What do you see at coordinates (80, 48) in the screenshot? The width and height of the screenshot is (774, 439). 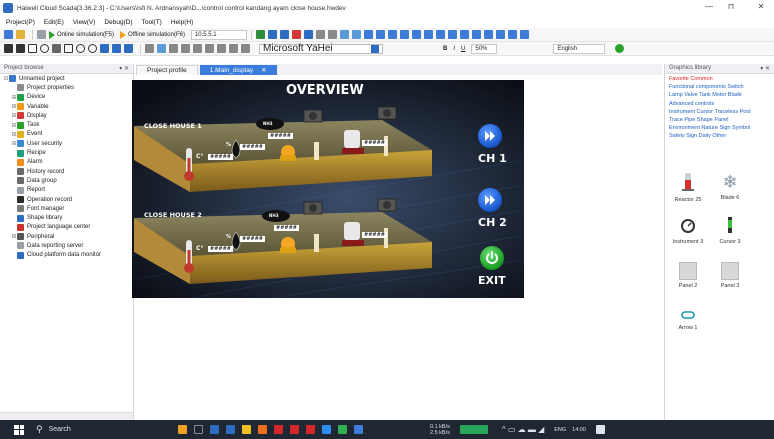 I see `circle-icon` at bounding box center [80, 48].